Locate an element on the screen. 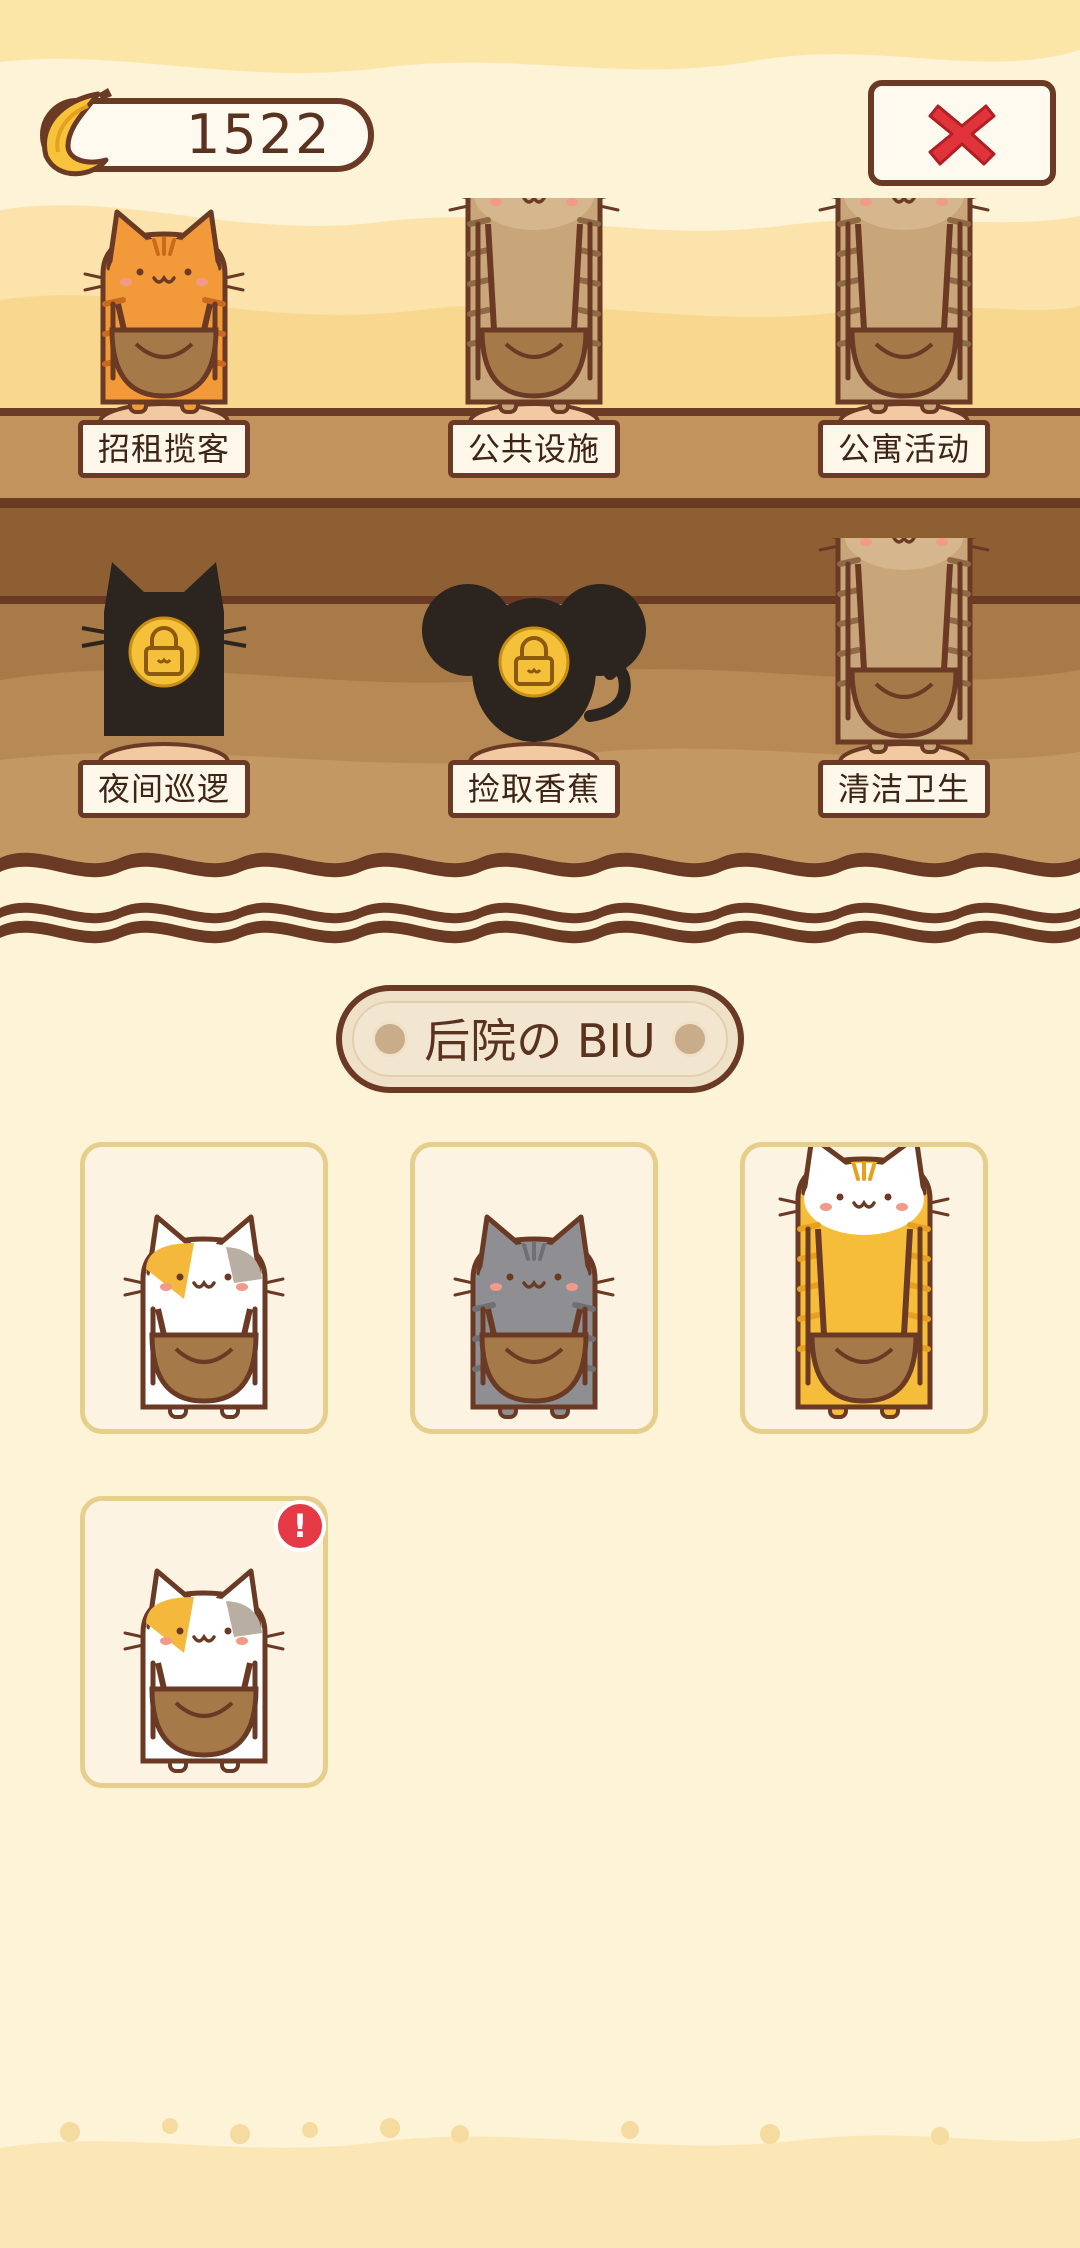  close-button is located at coordinates (962, 133).